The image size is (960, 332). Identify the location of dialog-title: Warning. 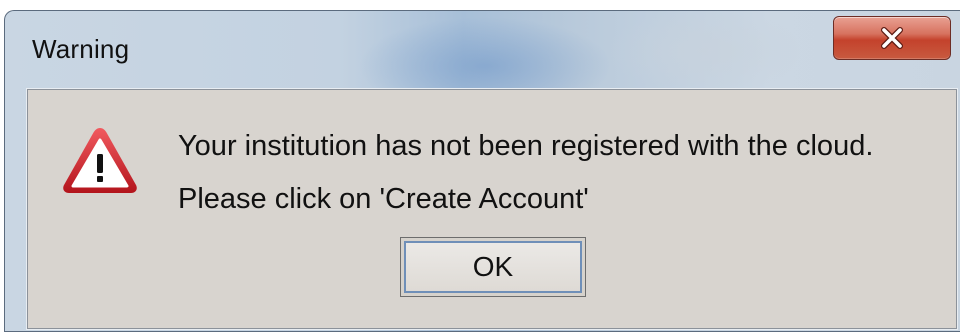
(81, 49).